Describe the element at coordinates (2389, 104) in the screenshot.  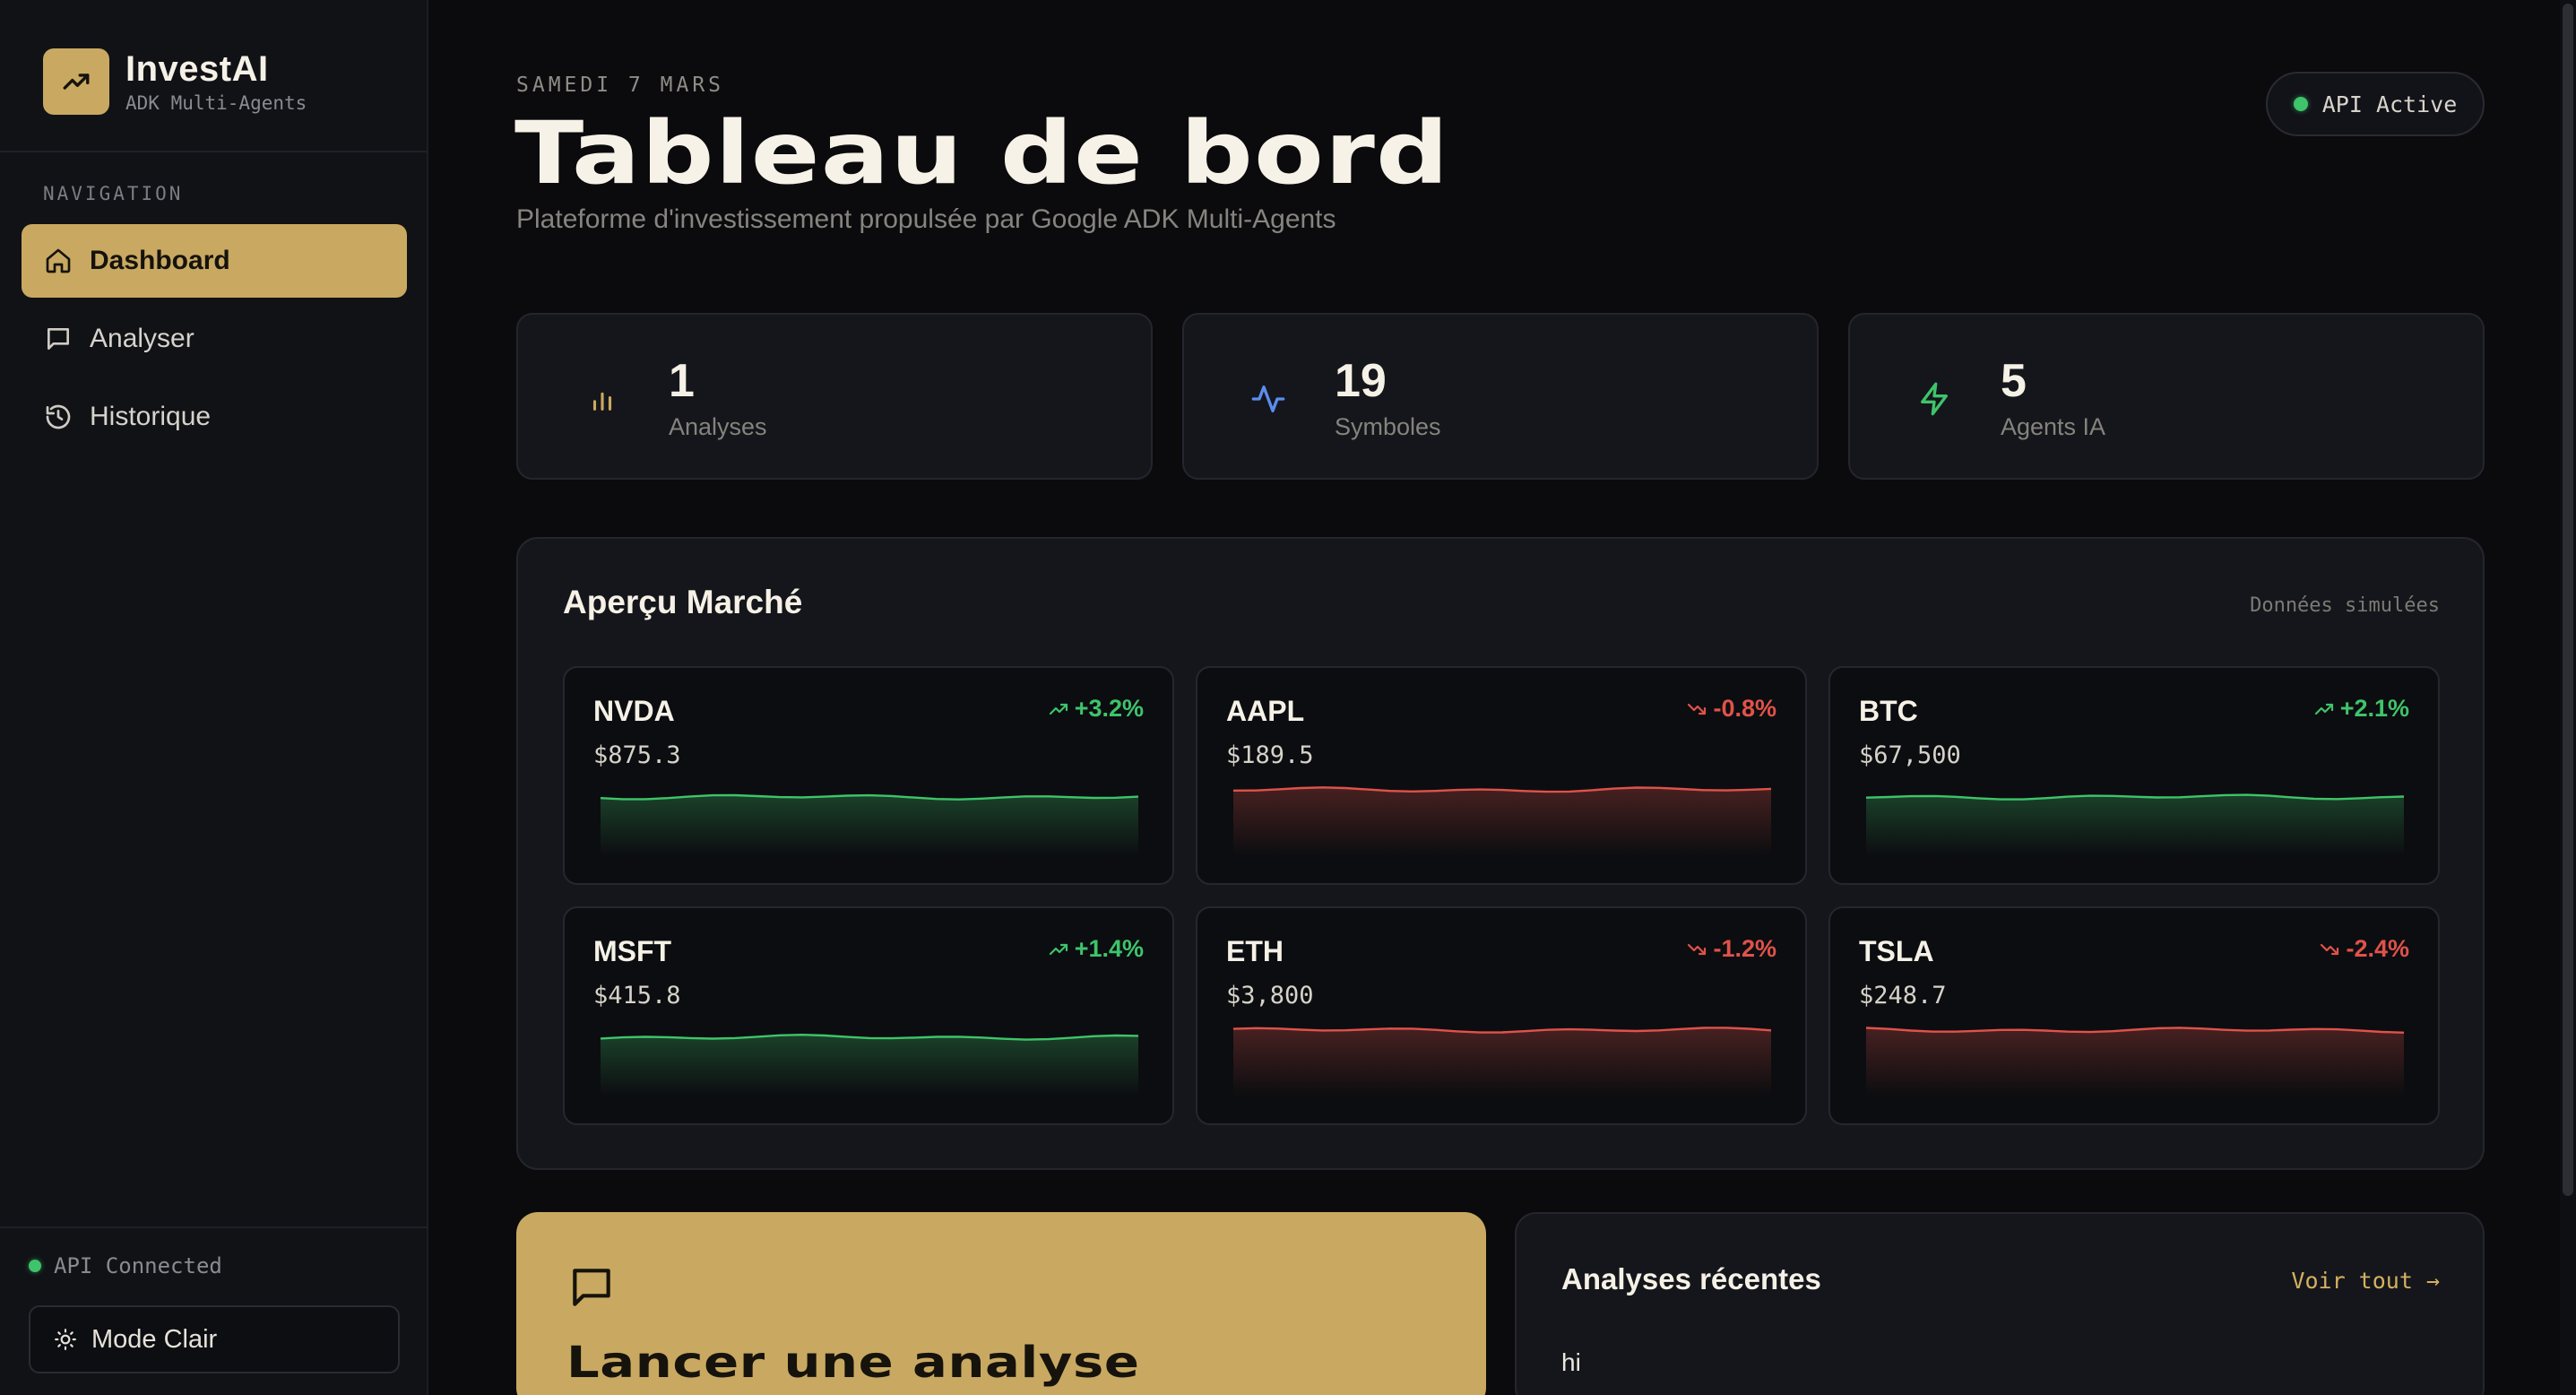
I see `api-badge-label: API Active` at that location.